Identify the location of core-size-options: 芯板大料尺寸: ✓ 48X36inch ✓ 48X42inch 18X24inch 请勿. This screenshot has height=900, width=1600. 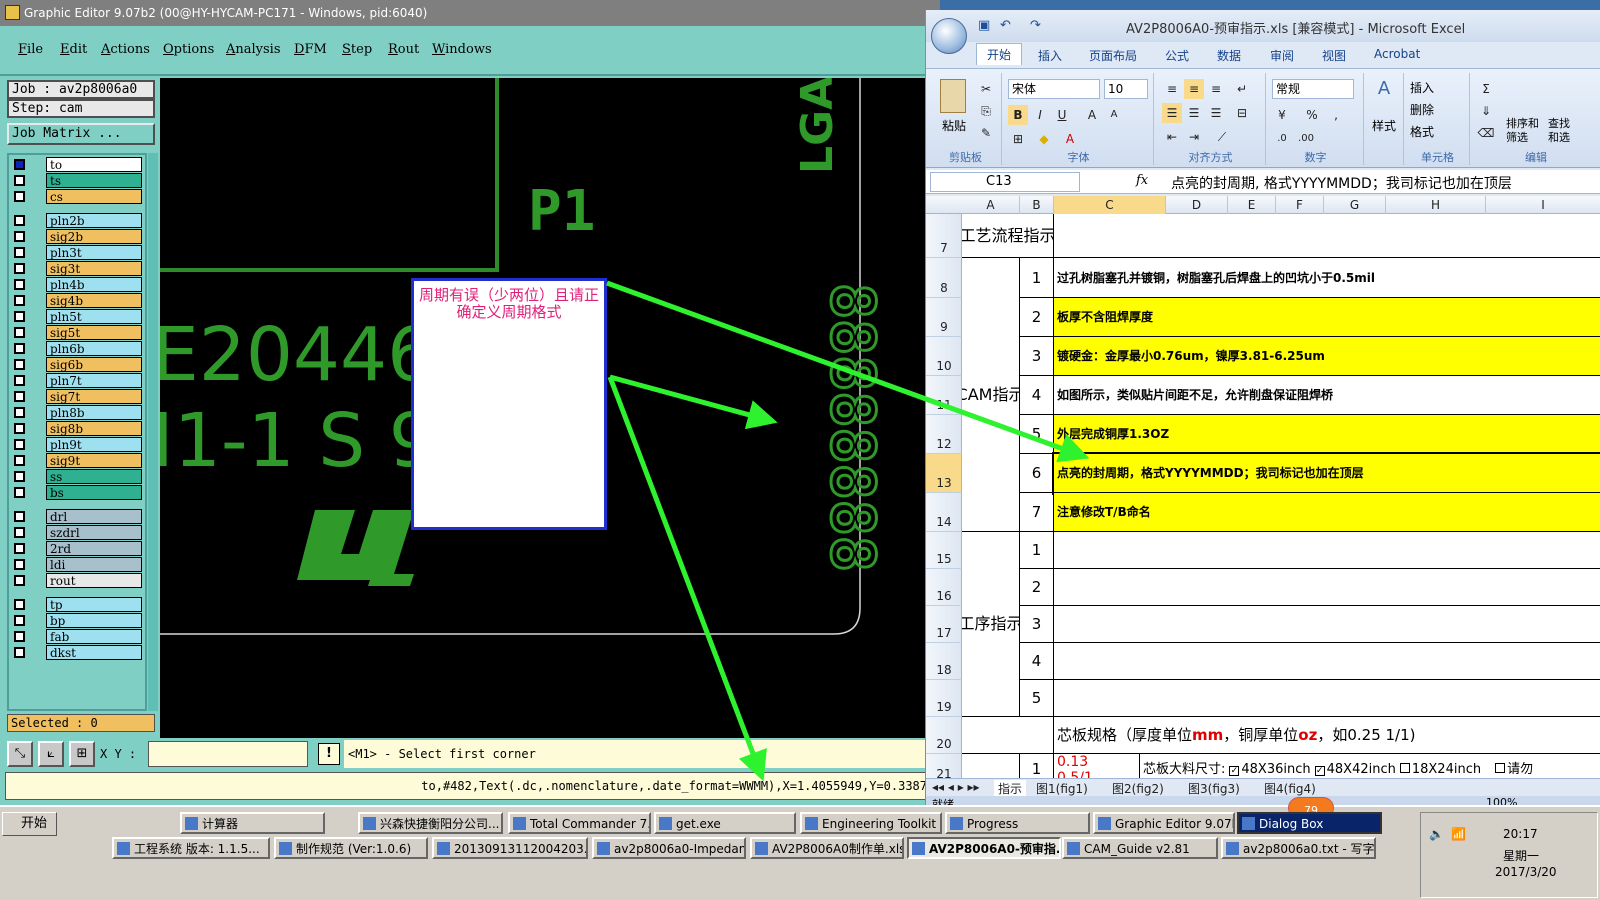
(1370, 766).